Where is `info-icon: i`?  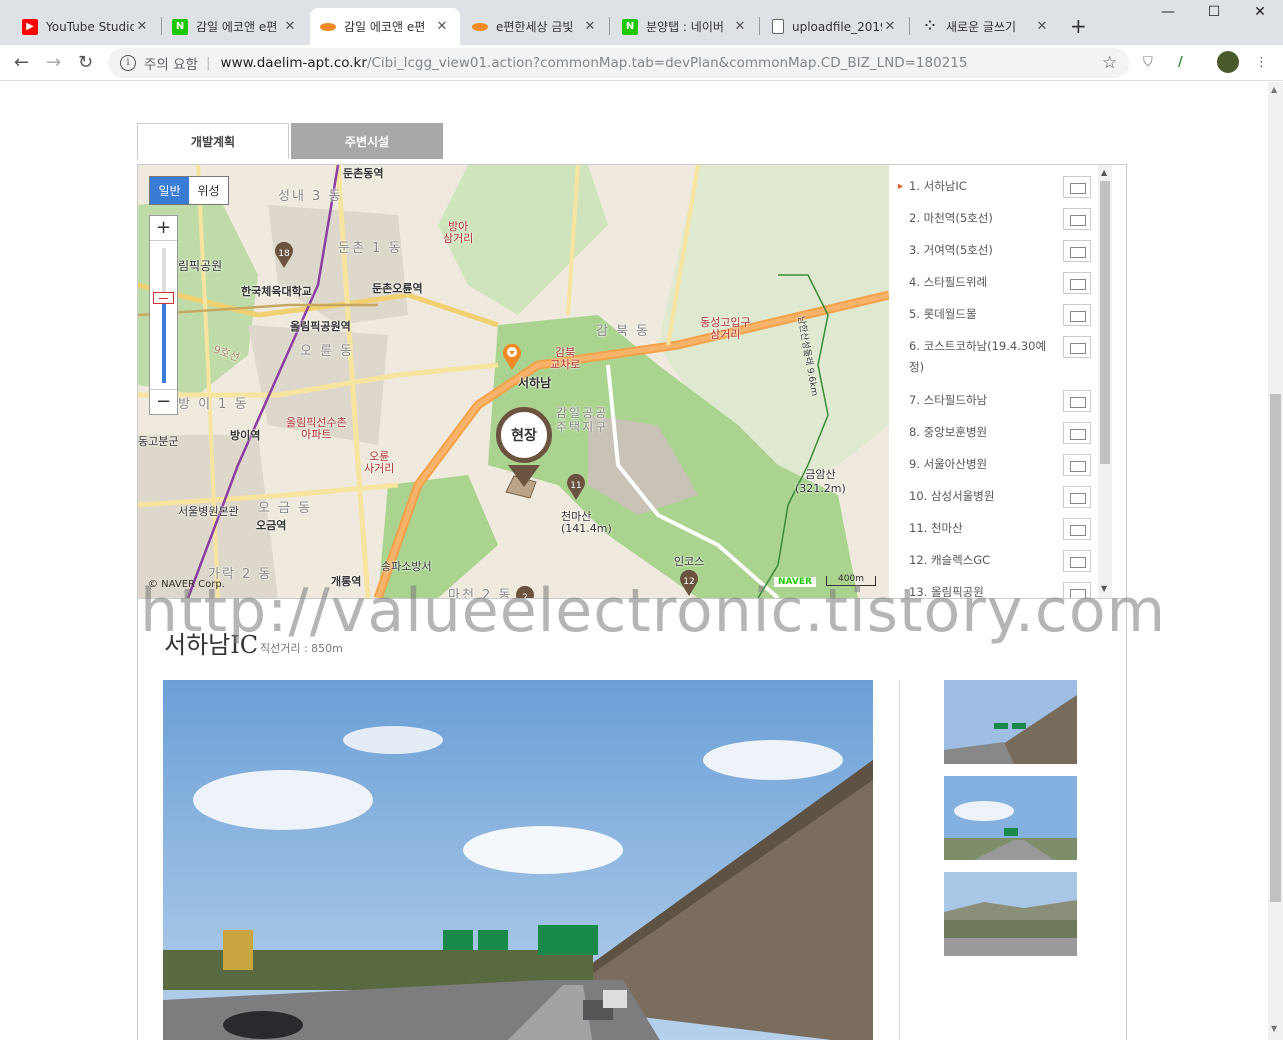 info-icon: i is located at coordinates (128, 63).